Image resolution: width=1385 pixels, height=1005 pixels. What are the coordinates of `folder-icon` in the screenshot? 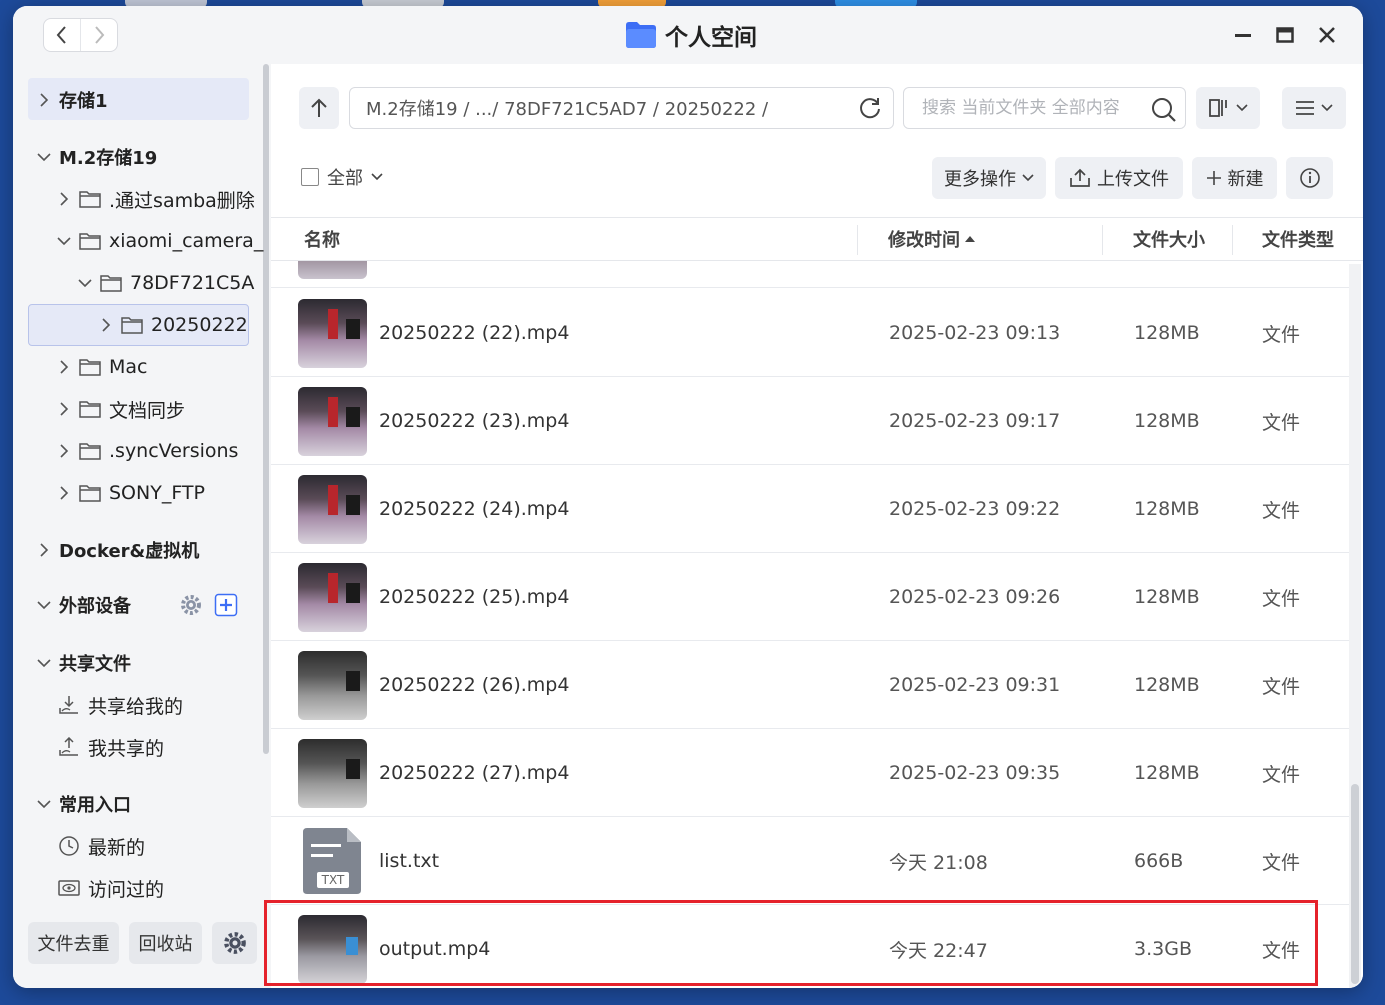 It's located at (641, 35).